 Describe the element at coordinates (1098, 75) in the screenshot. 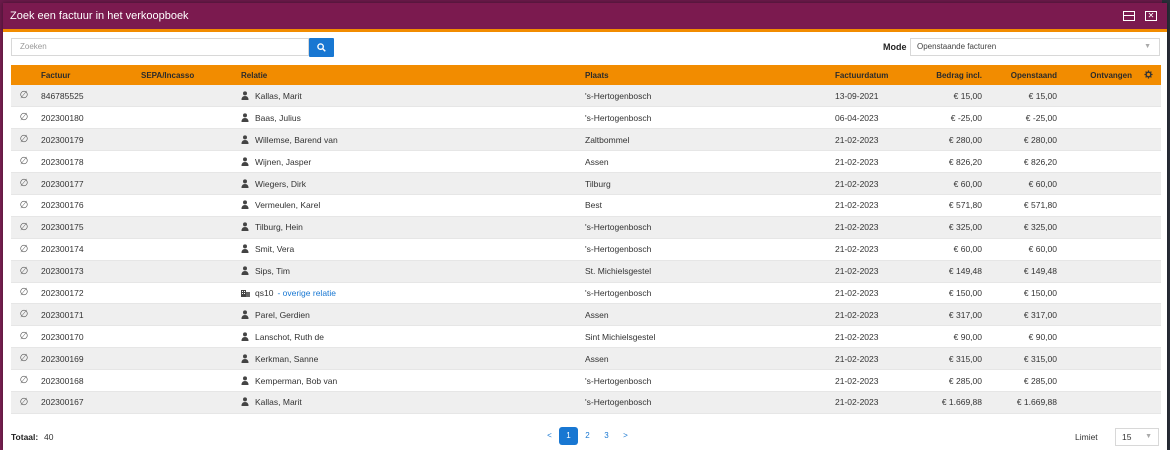

I see `header-ontvangen: Ontvangen` at that location.